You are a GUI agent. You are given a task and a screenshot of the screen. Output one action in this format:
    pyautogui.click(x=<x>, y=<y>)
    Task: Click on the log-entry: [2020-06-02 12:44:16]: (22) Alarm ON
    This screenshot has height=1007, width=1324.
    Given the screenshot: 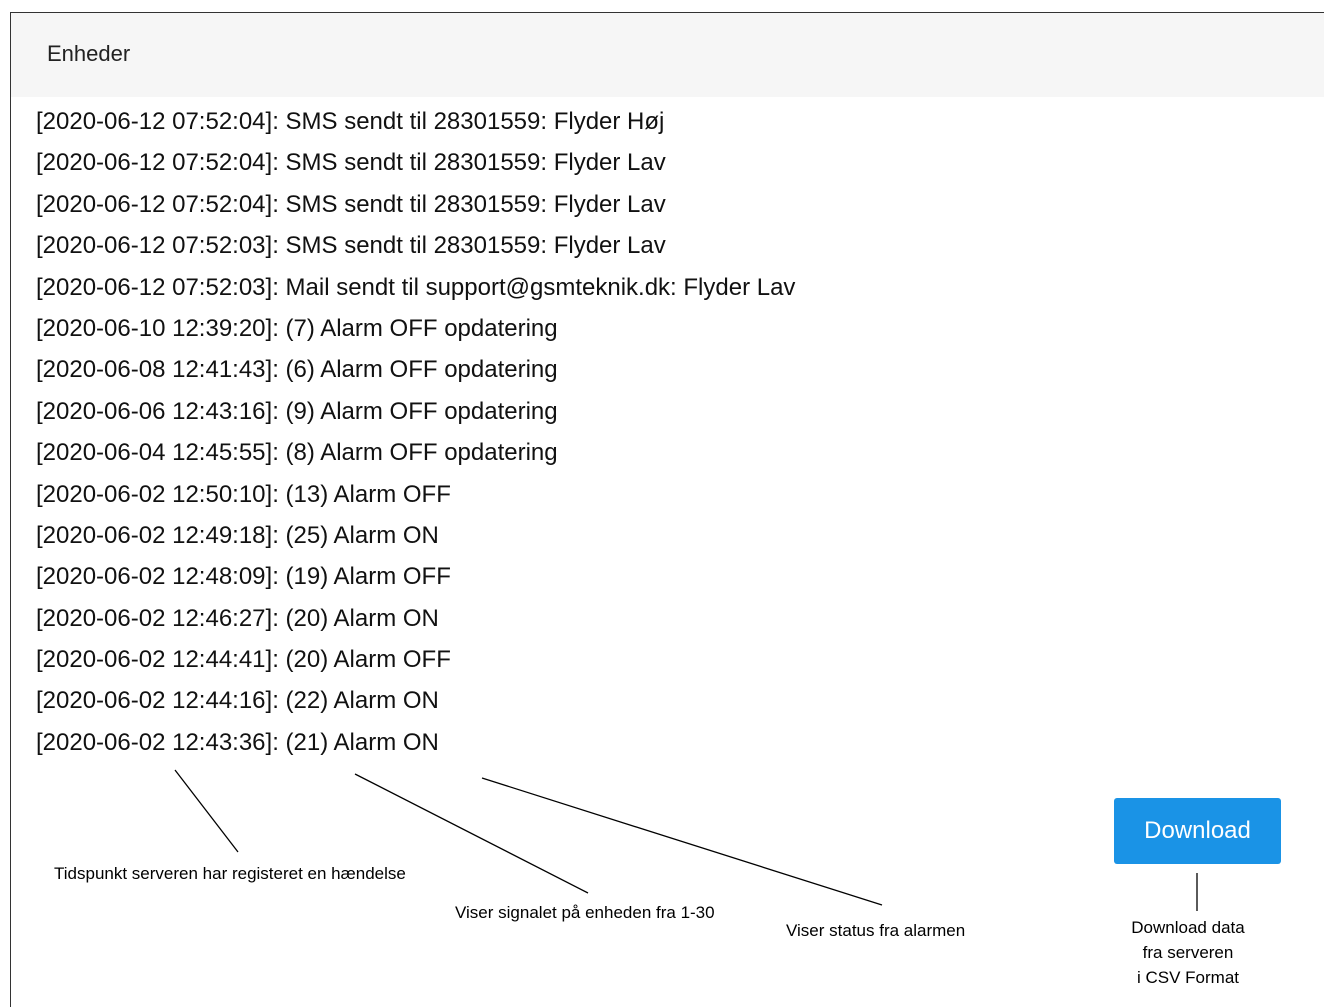 What is the action you would take?
    pyautogui.click(x=237, y=701)
    